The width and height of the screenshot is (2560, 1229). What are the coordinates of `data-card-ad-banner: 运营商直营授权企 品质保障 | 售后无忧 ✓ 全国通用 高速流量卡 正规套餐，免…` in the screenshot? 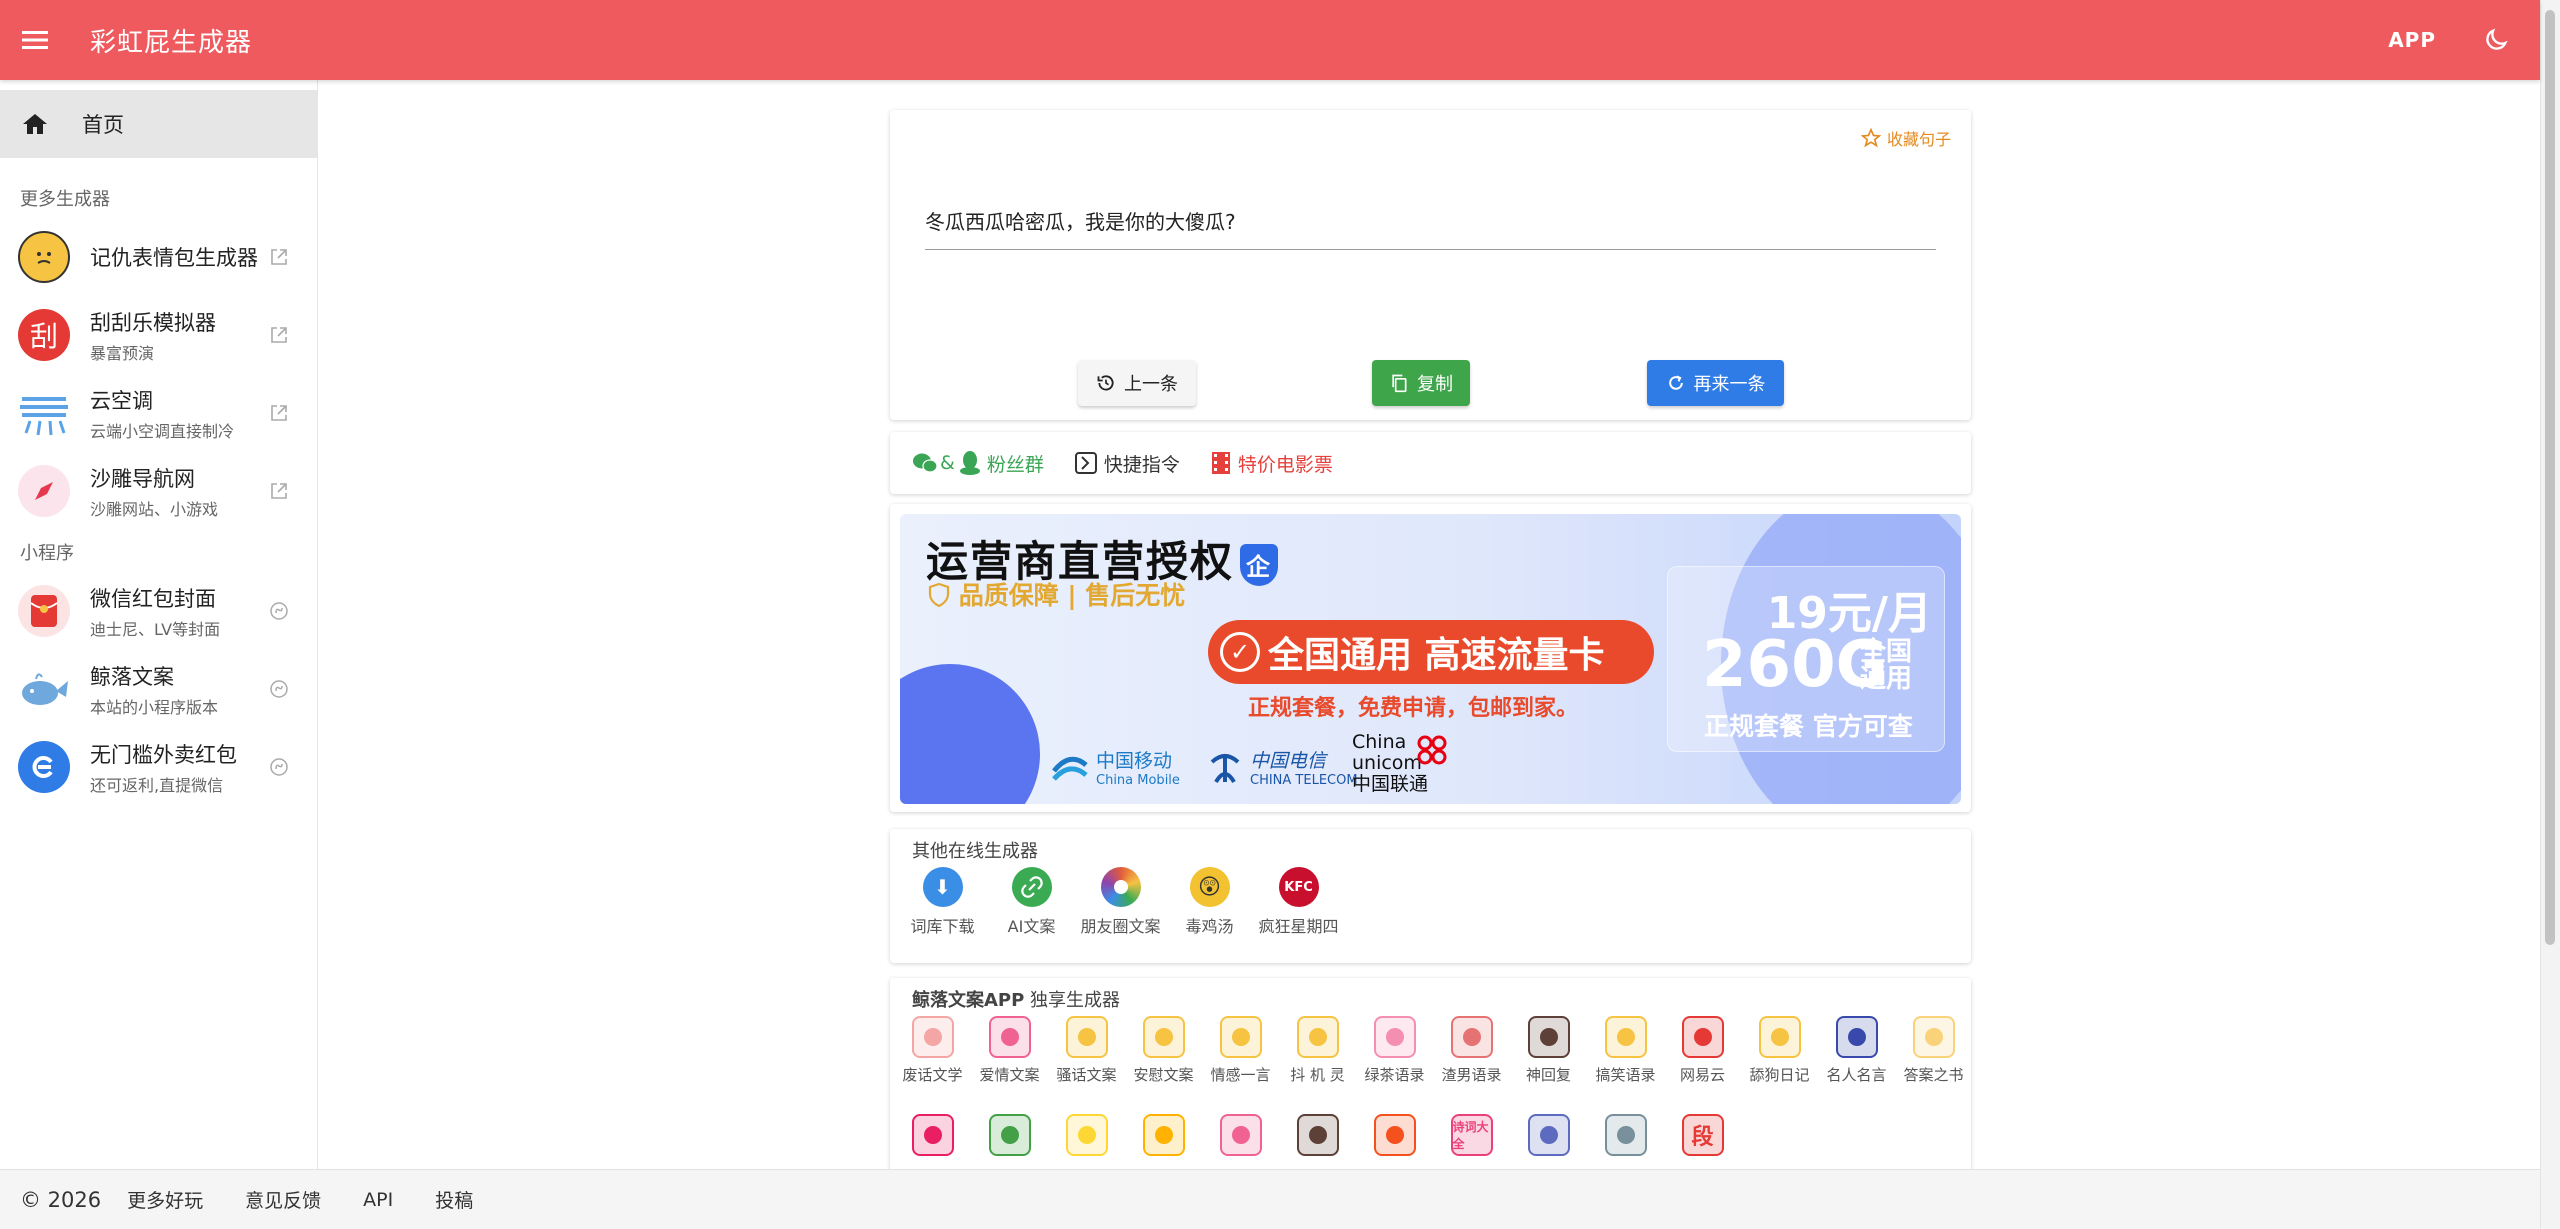 It's located at (1430, 659).